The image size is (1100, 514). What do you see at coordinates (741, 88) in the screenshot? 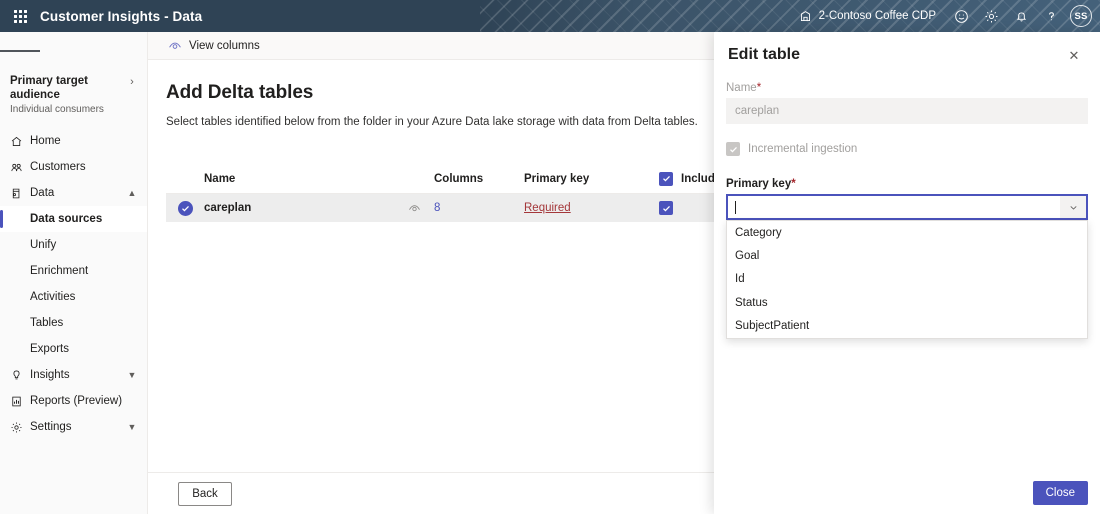
I see `name-label-text: Name` at bounding box center [741, 88].